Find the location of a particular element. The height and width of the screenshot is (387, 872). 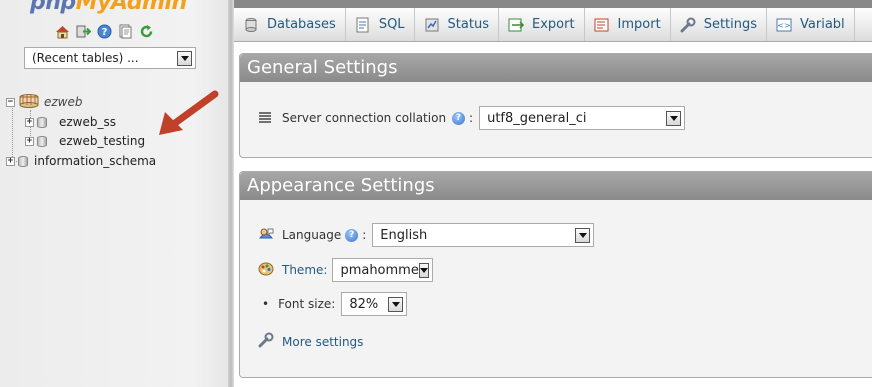

theme-link: Theme: is located at coordinates (304, 270).